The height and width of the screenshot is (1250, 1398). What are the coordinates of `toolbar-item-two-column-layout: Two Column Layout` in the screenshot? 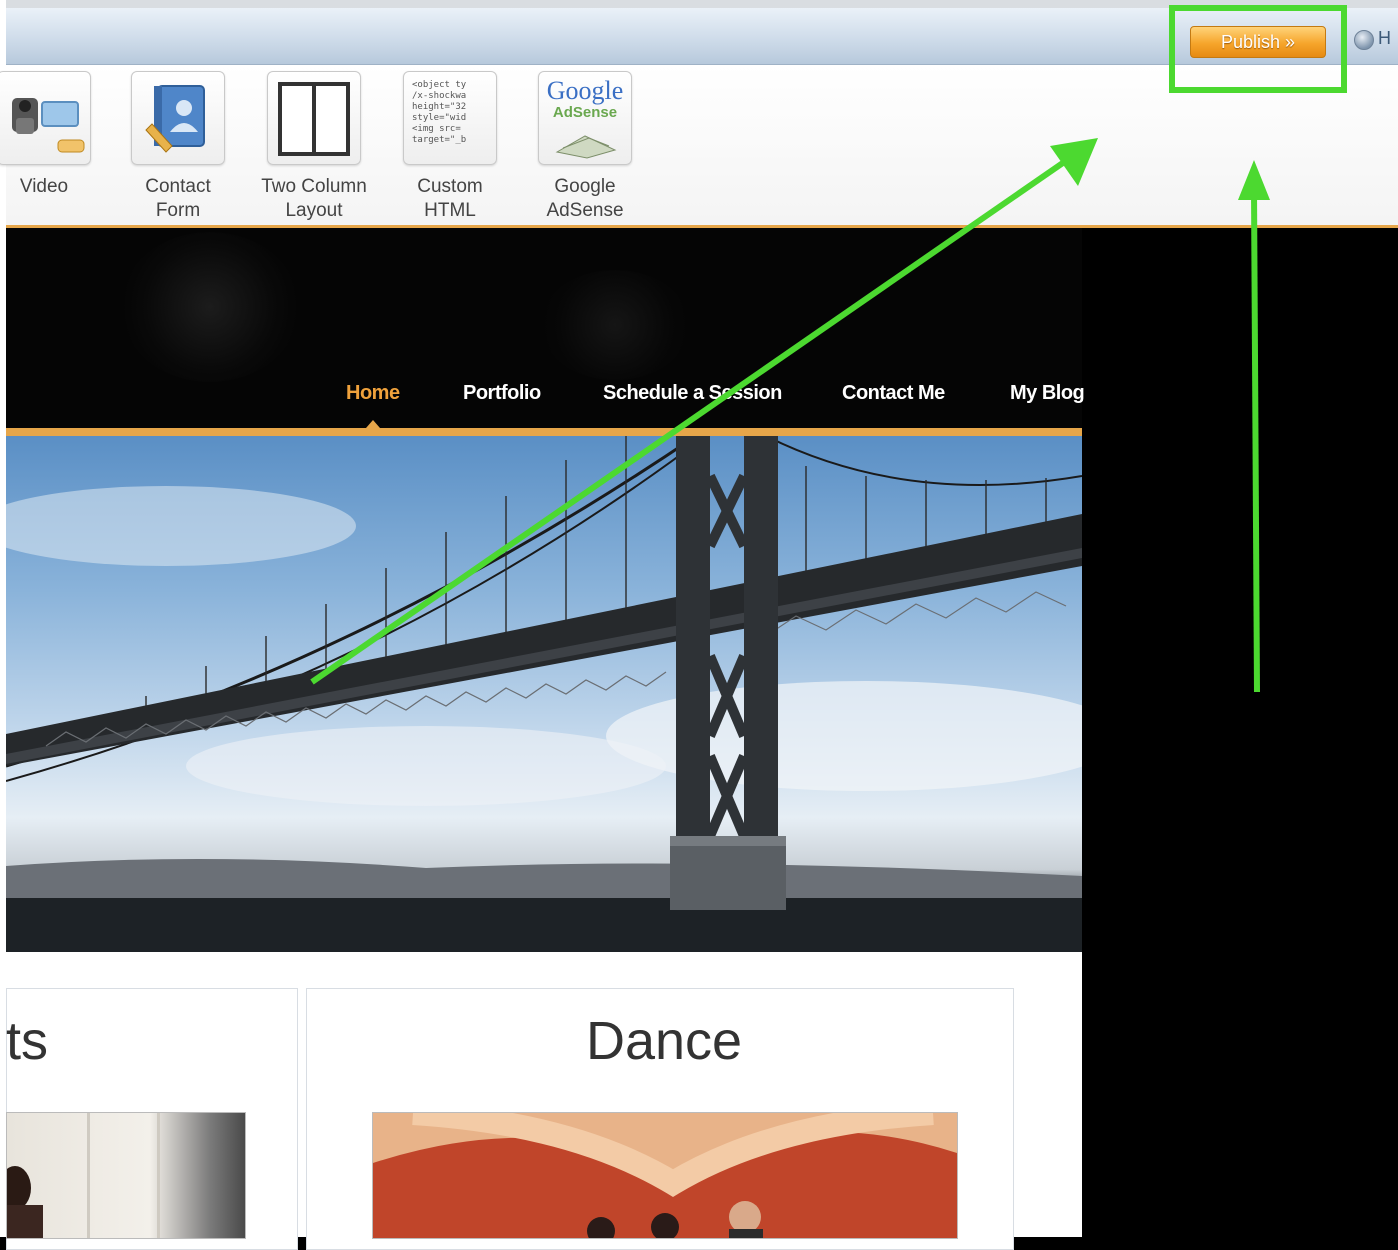 It's located at (314, 147).